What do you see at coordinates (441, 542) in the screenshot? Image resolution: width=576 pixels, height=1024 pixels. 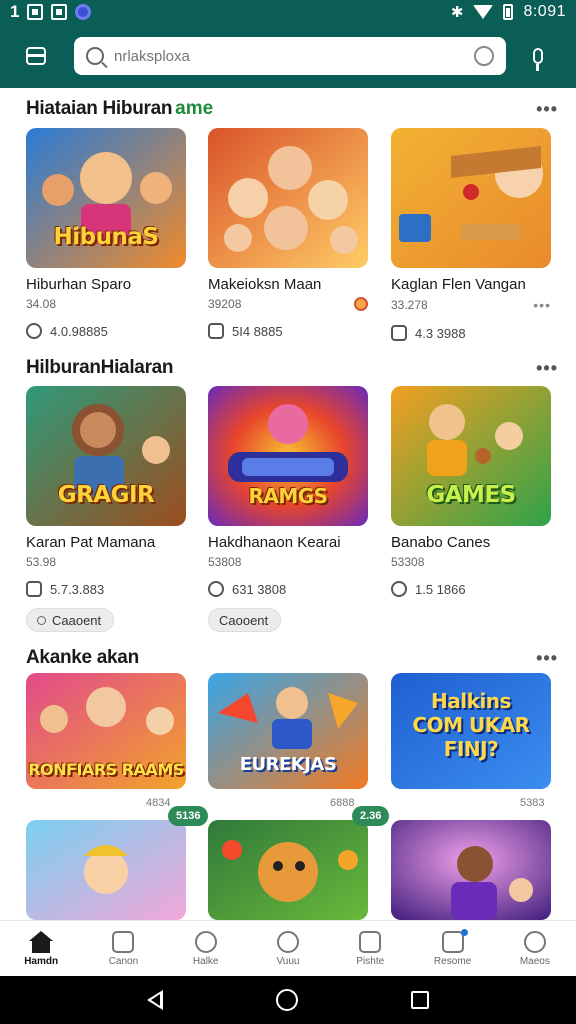 I see `card-title: Banabo Canes` at bounding box center [441, 542].